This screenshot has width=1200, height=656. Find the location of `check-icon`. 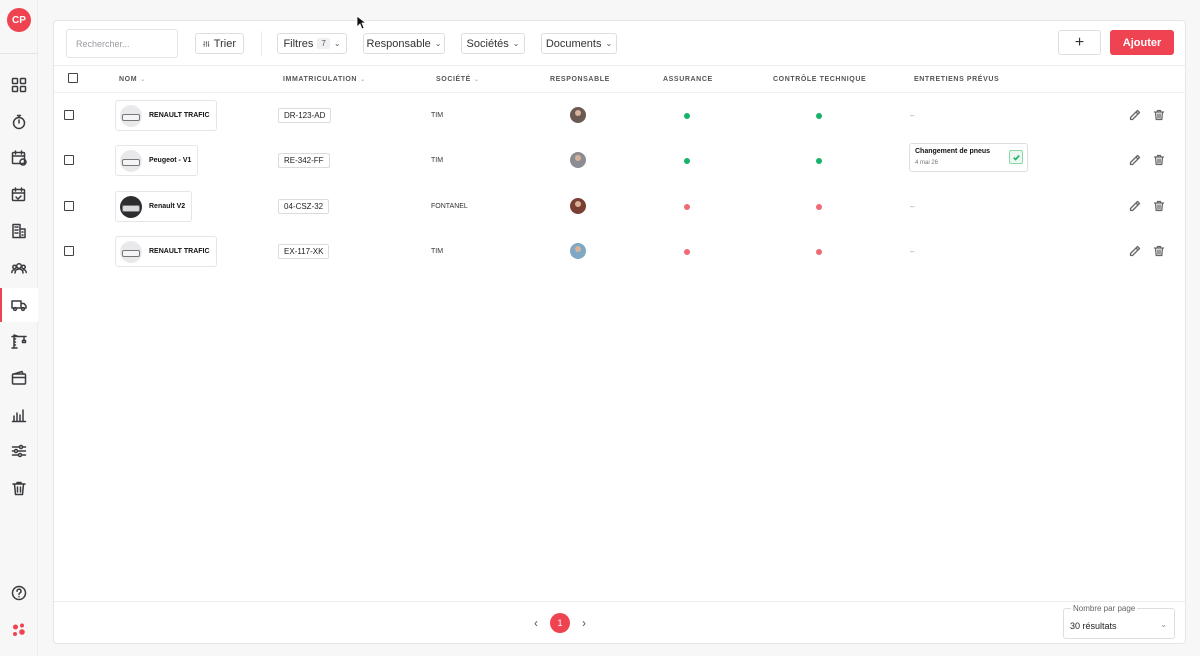

check-icon is located at coordinates (1016, 157).